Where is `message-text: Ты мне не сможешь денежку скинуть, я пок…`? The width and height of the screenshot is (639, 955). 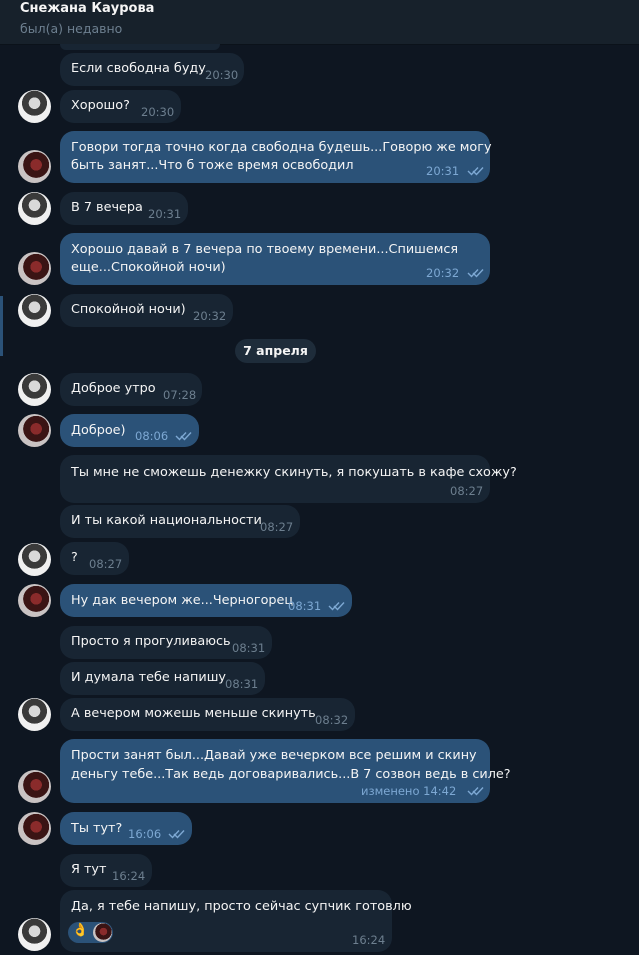
message-text: Ты мне не сможешь денежку скинуть, я пок… is located at coordinates (294, 472).